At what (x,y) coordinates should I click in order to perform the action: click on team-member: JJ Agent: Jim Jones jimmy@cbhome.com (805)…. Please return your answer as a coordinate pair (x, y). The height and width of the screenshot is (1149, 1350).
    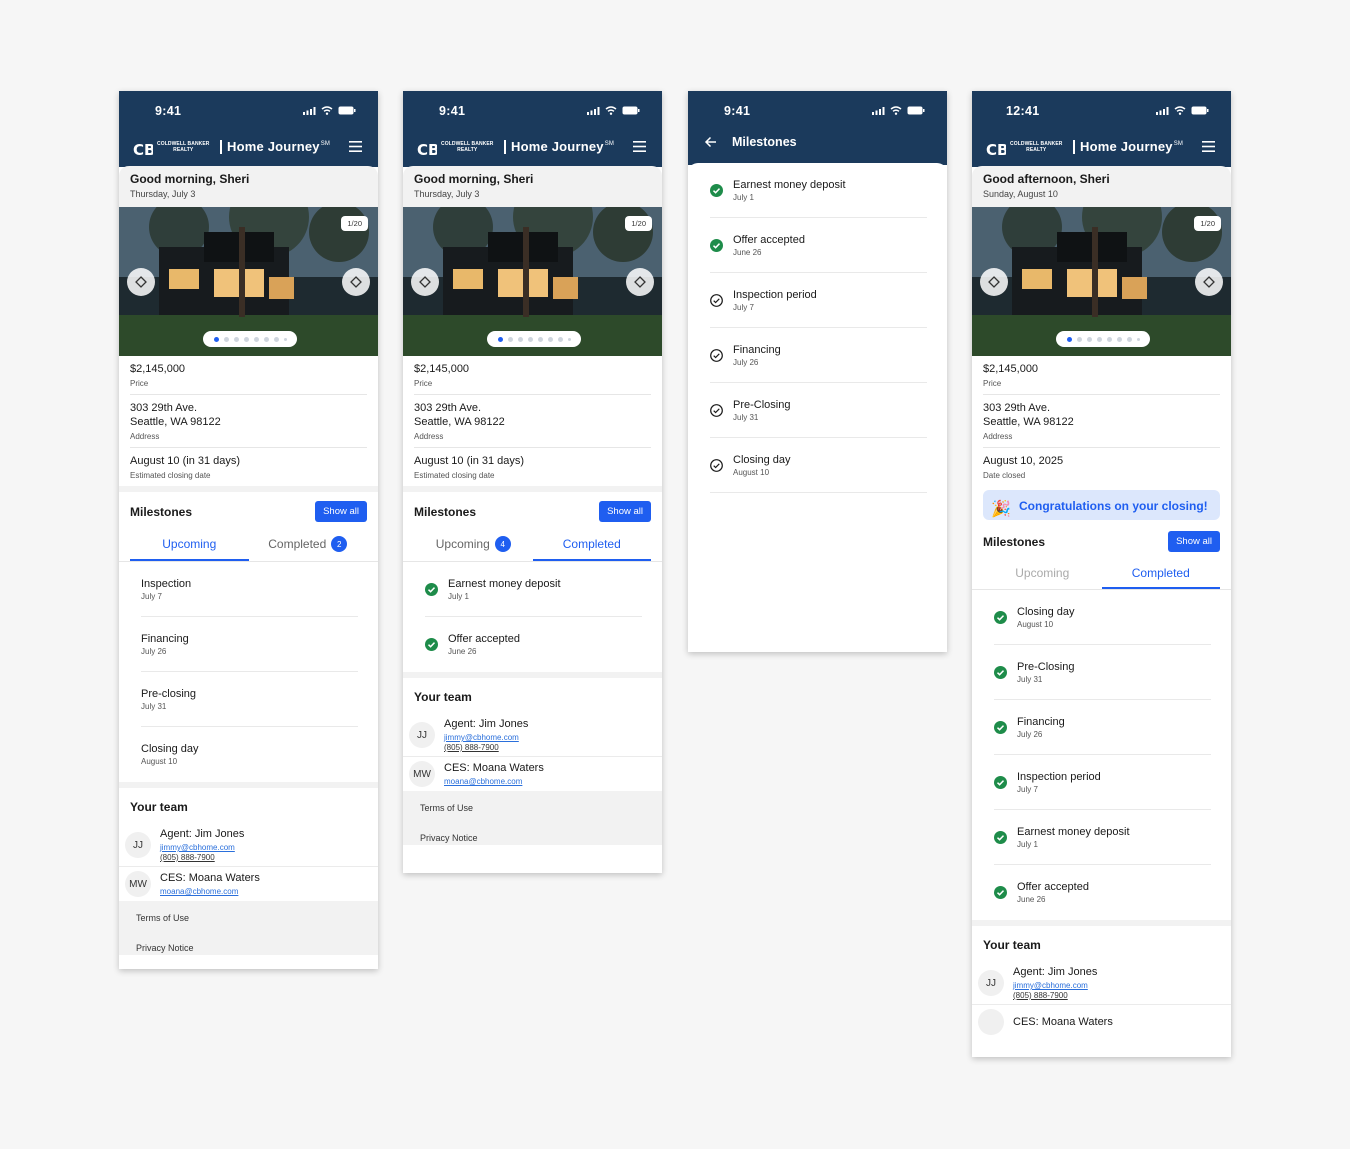
    Looking at the image, I should click on (532, 735).